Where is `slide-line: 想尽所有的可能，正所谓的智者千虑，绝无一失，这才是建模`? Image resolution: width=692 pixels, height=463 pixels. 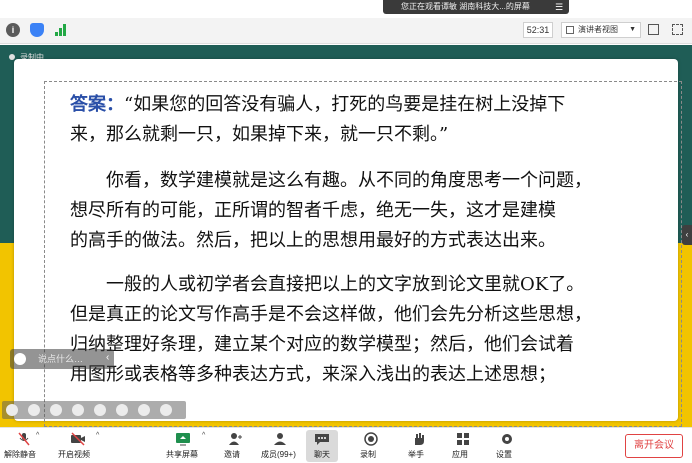 slide-line: 想尽所有的可能，正所谓的智者千虑，绝无一失，这才是建模 is located at coordinates (313, 210).